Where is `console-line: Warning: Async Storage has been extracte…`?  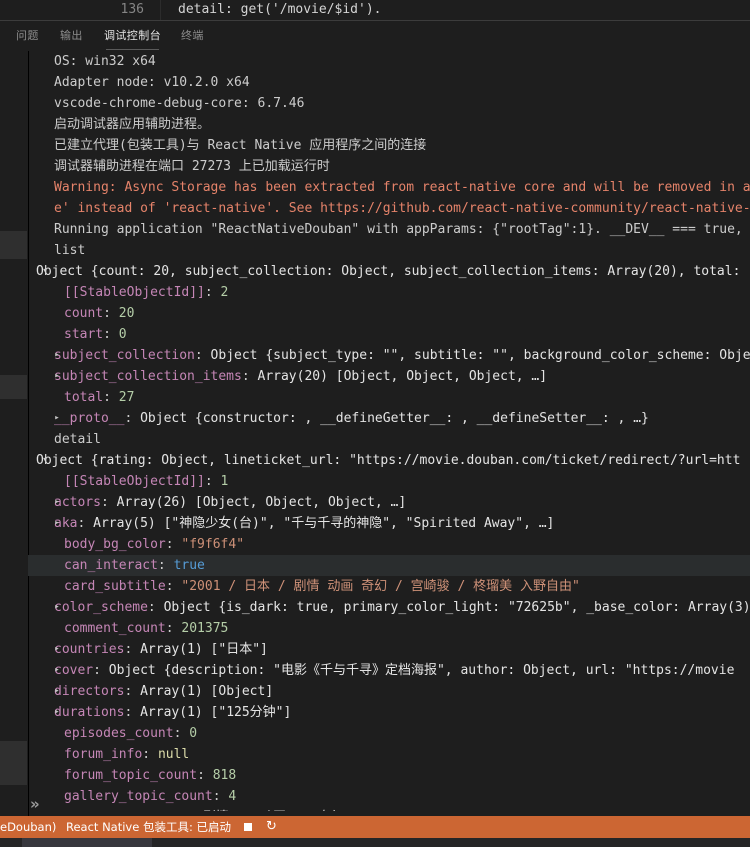
console-line: Warning: Async Storage has been extracte… is located at coordinates (389, 187).